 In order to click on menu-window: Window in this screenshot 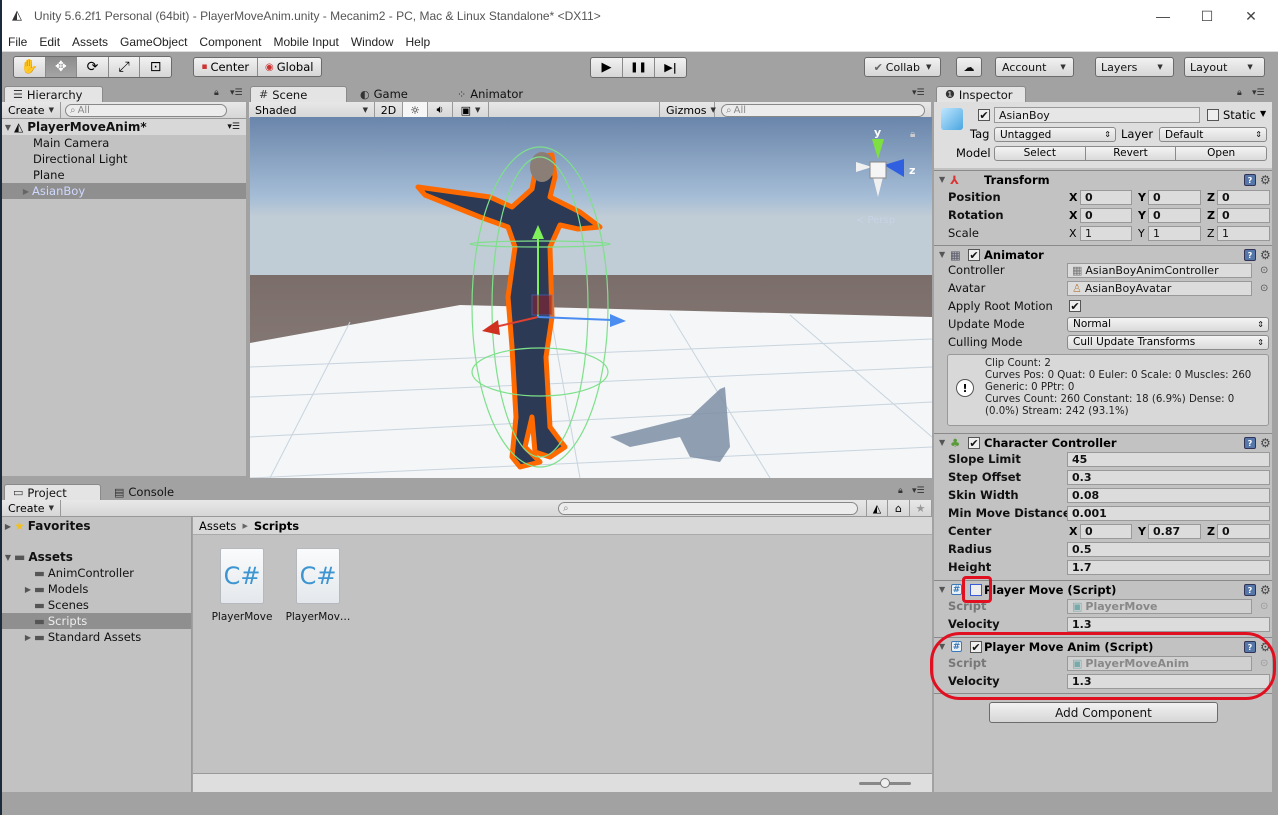, I will do `click(372, 42)`.